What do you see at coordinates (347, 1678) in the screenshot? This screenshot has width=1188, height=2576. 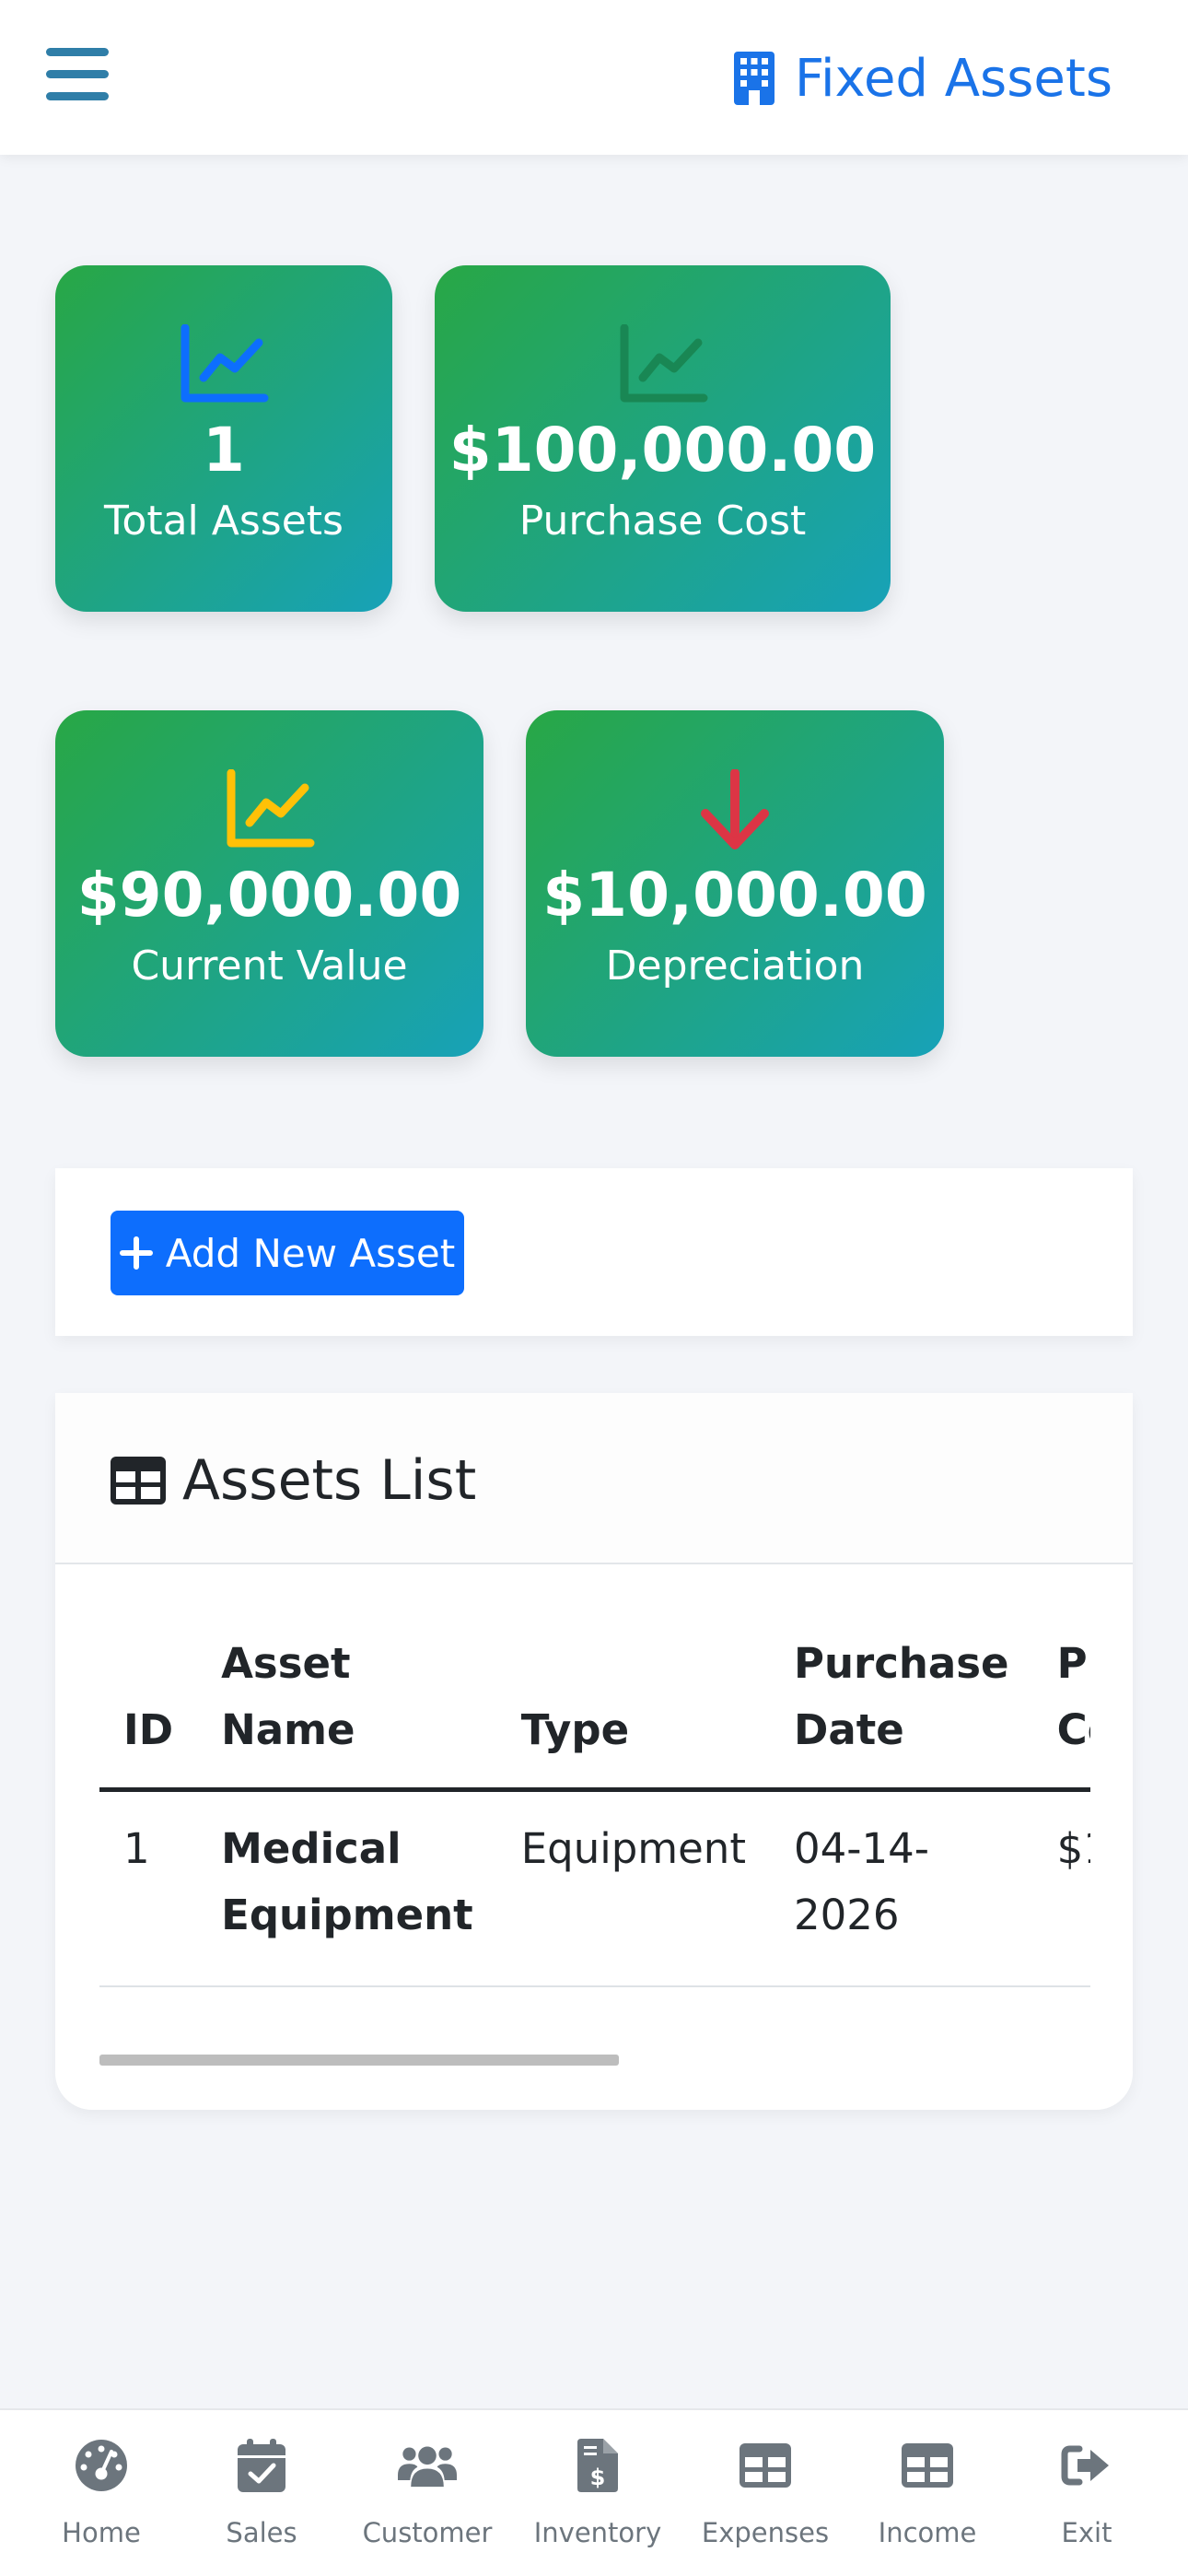 I see `column-header-asset-name: Asset Name` at bounding box center [347, 1678].